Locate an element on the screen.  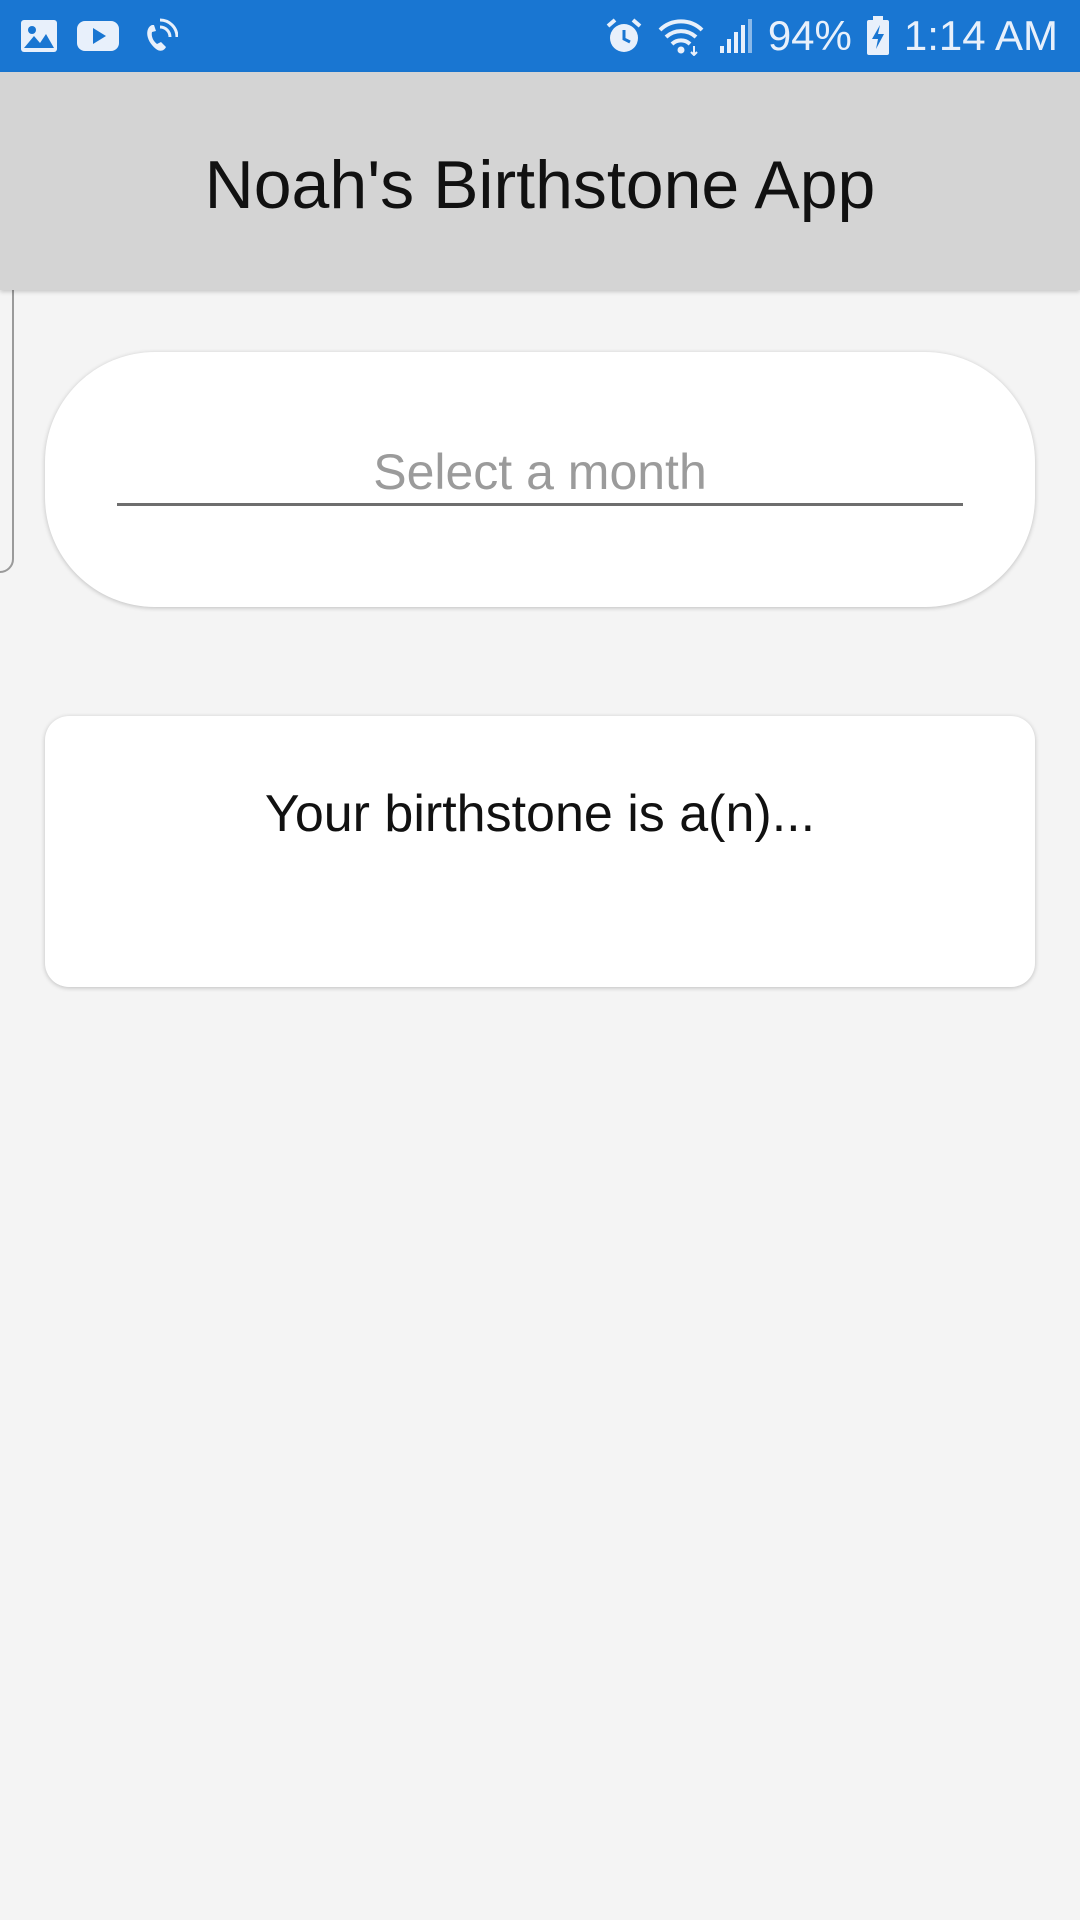
youtube-icon is located at coordinates (98, 36).